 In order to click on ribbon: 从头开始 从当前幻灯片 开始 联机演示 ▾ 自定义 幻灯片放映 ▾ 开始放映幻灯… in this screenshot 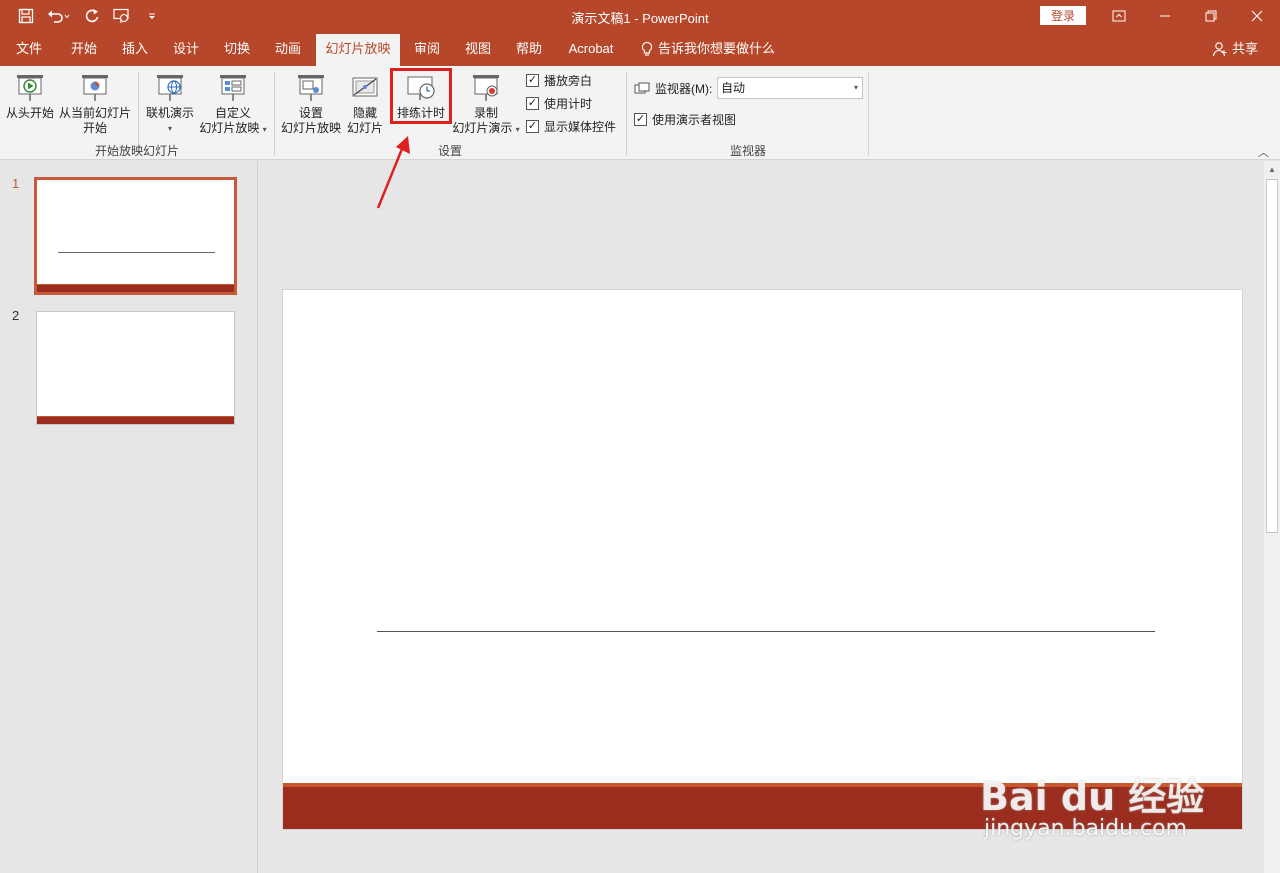, I will do `click(640, 113)`.